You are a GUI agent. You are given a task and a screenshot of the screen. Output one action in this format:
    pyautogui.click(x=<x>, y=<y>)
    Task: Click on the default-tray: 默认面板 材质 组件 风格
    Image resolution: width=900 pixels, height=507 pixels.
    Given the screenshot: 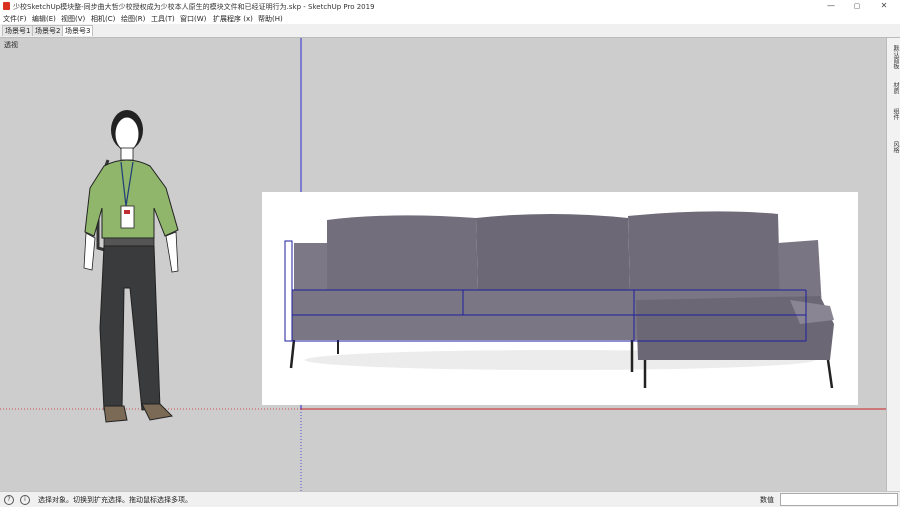 What is the action you would take?
    pyautogui.click(x=893, y=264)
    